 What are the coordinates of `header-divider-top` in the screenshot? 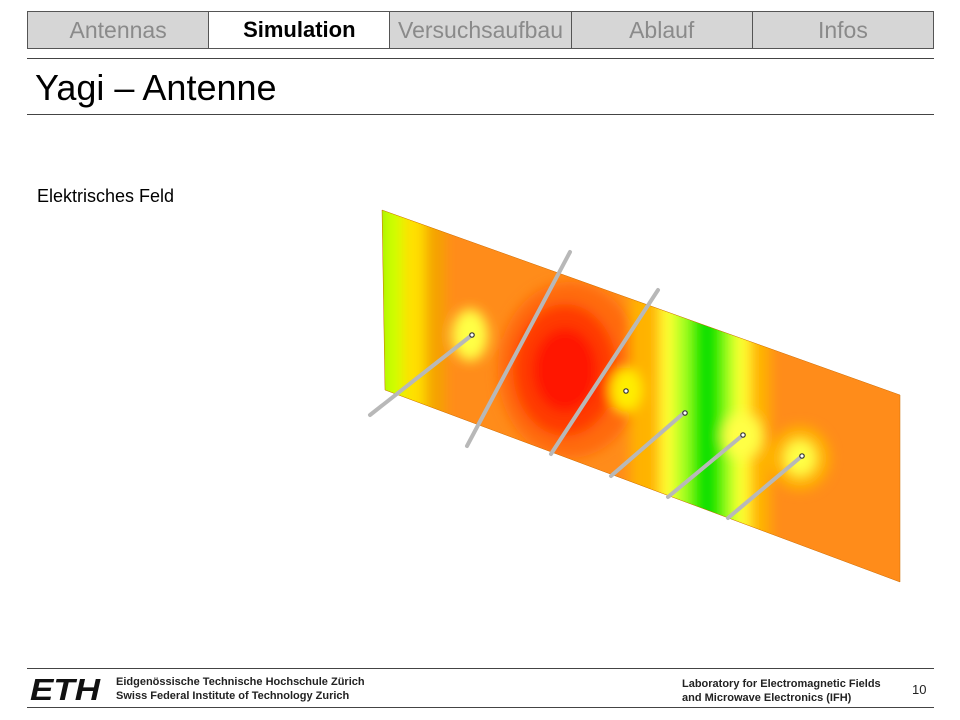 It's located at (480, 58).